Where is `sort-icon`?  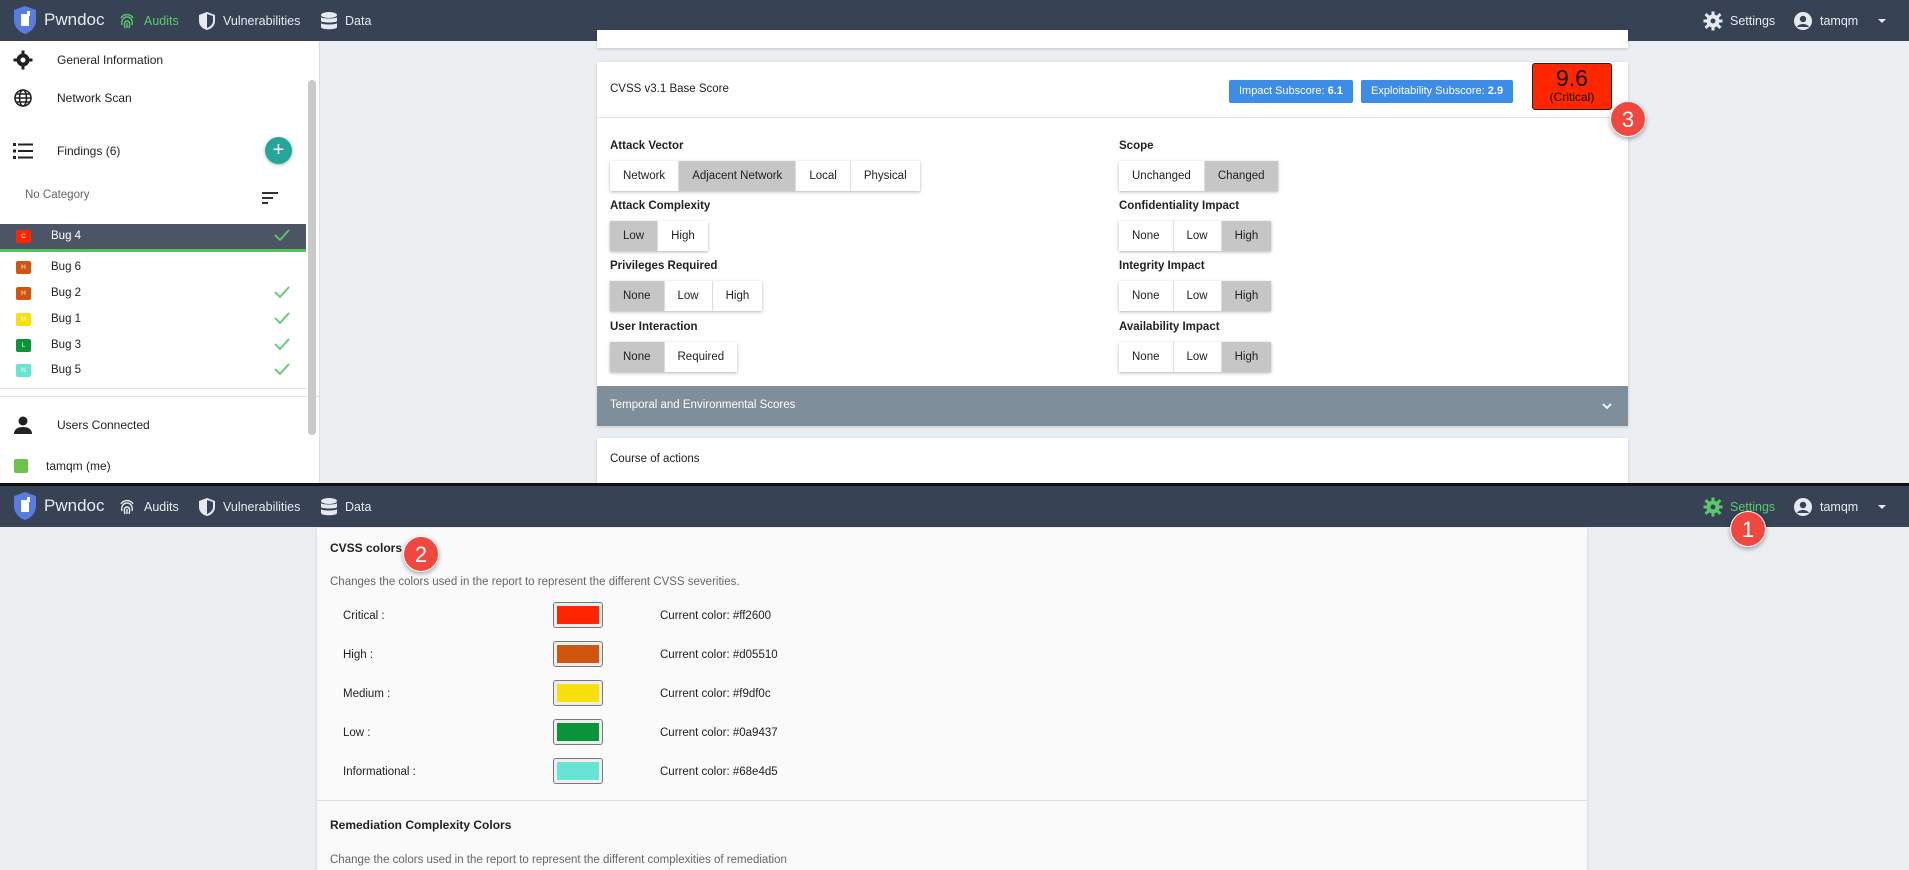
sort-icon is located at coordinates (270, 200).